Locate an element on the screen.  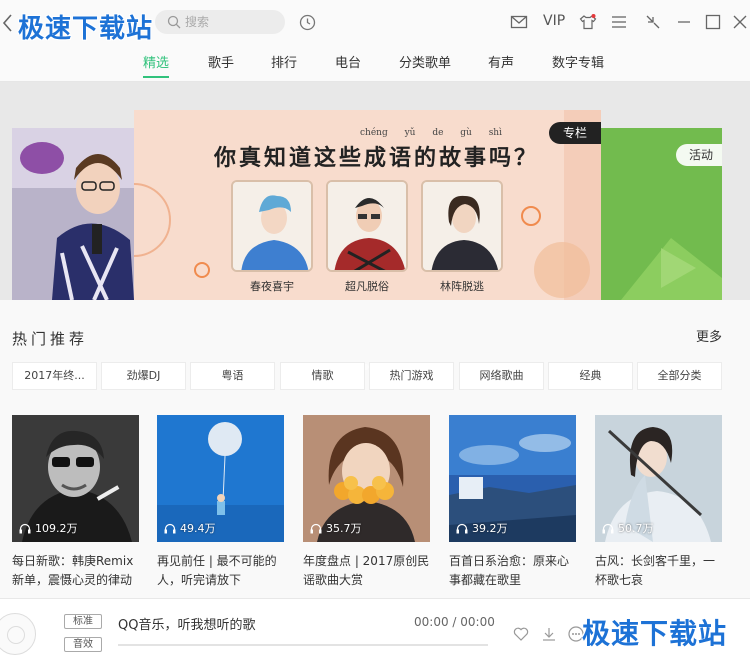
playlist-card: 39.2万 百首日系治愈：原来心事都藏在歌里 is located at coordinates (512, 502).